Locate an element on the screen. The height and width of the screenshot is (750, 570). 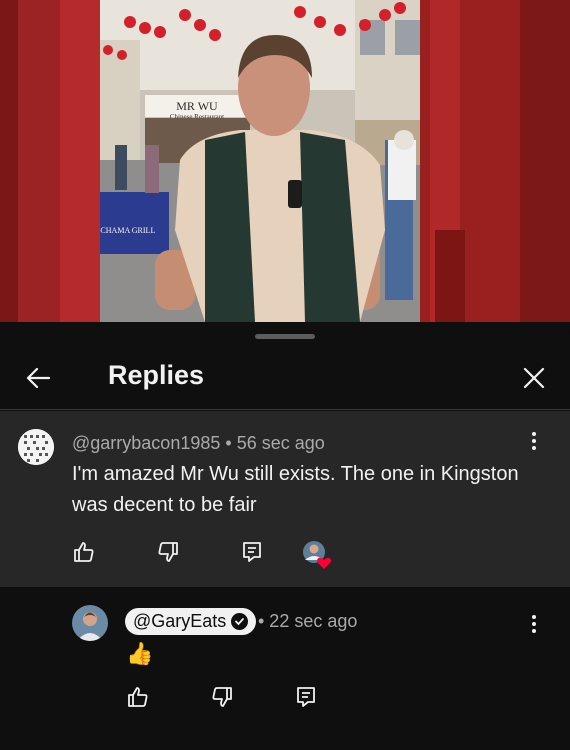
back-button is located at coordinates (38, 378).